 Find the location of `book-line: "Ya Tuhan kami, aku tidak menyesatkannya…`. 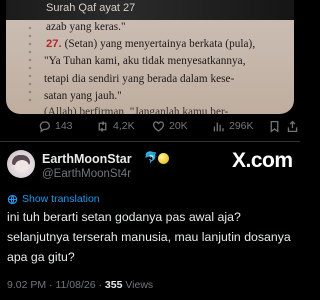

book-line: "Ya Tuhan kami, aku tidak menyesatkannya… is located at coordinates (145, 61).